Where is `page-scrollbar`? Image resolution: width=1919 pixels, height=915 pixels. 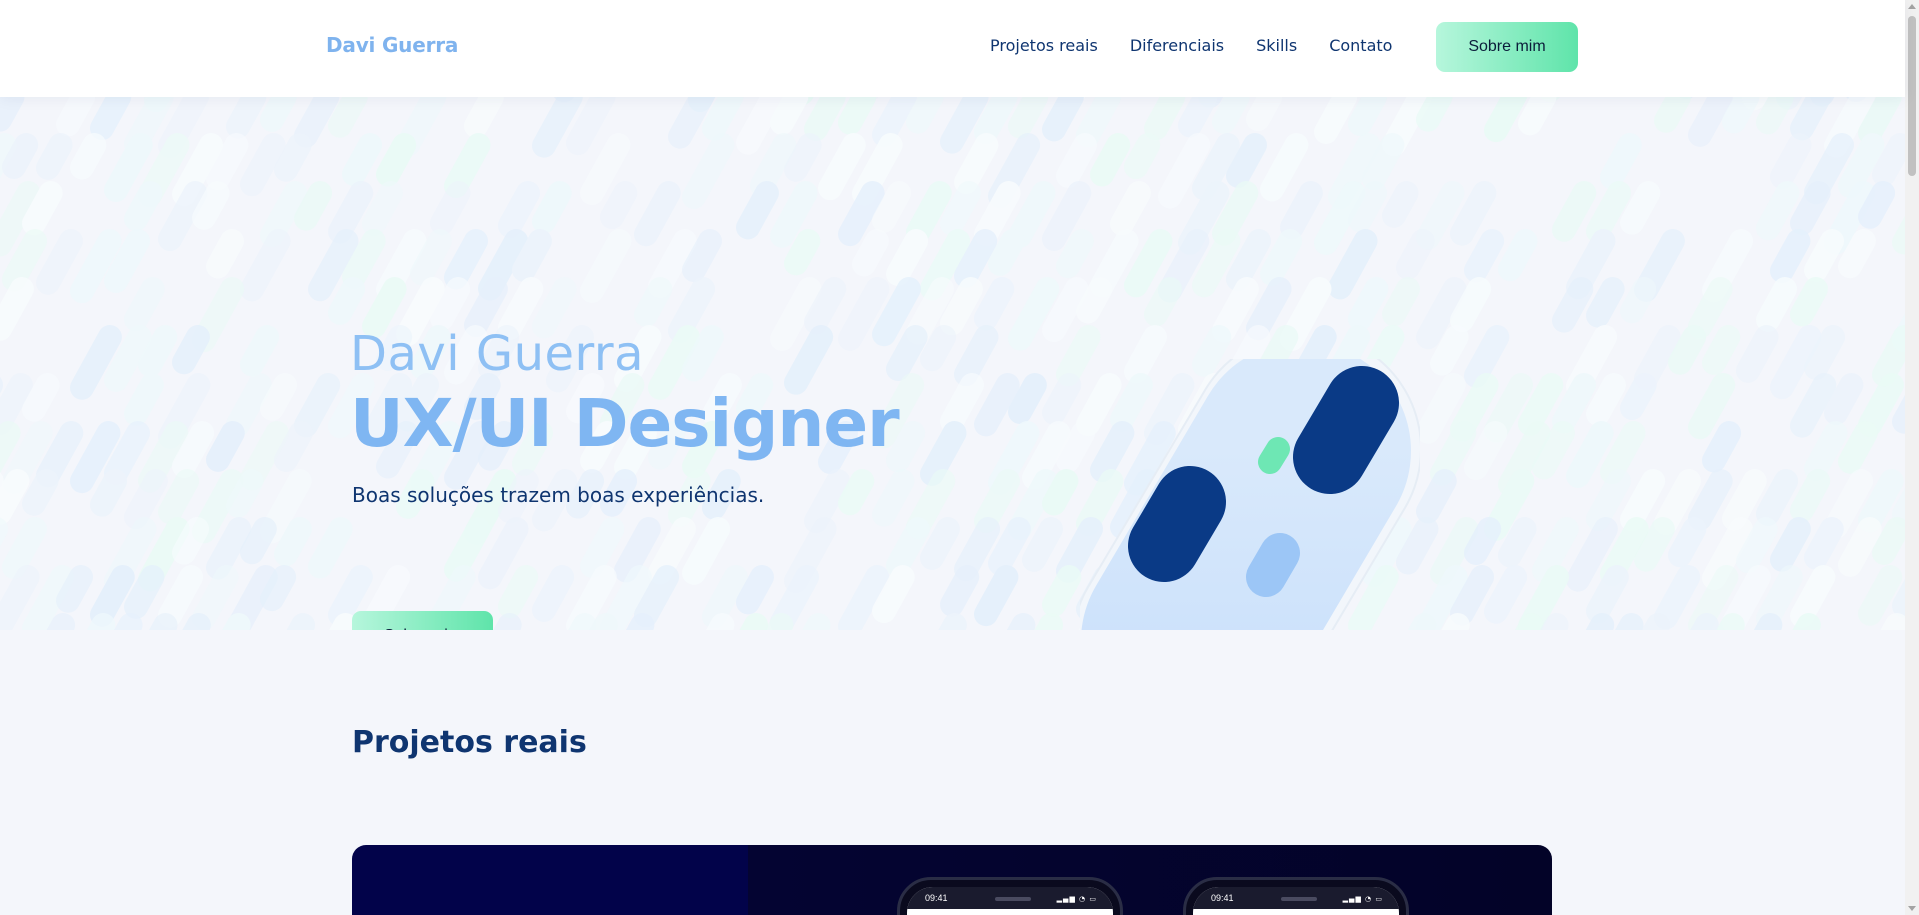 page-scrollbar is located at coordinates (1912, 457).